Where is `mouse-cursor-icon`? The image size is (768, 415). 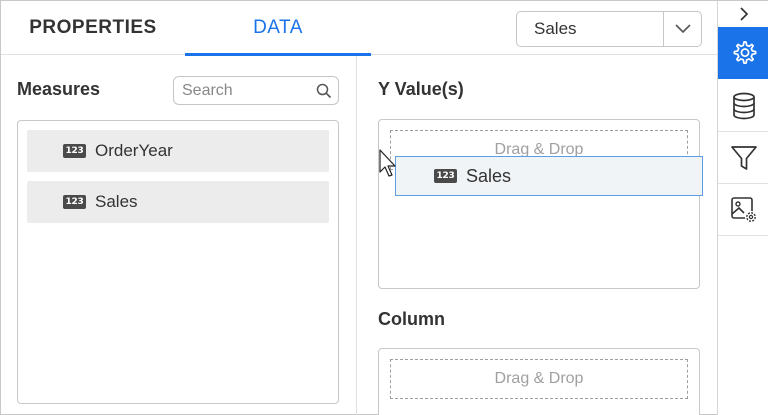
mouse-cursor-icon is located at coordinates (387, 163).